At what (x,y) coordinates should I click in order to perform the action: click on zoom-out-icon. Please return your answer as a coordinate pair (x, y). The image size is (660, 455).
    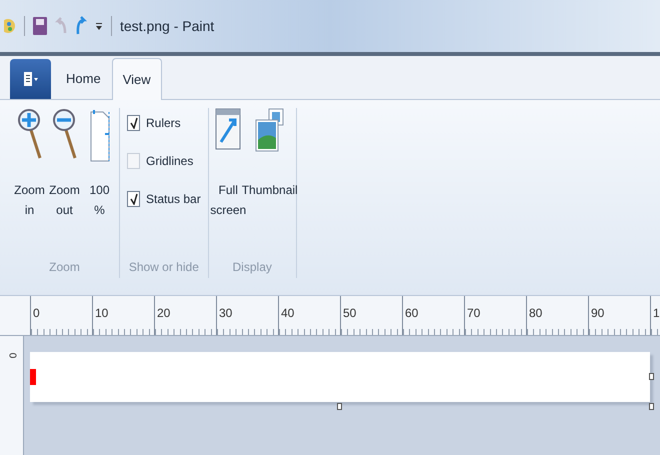
    Looking at the image, I should click on (64, 134).